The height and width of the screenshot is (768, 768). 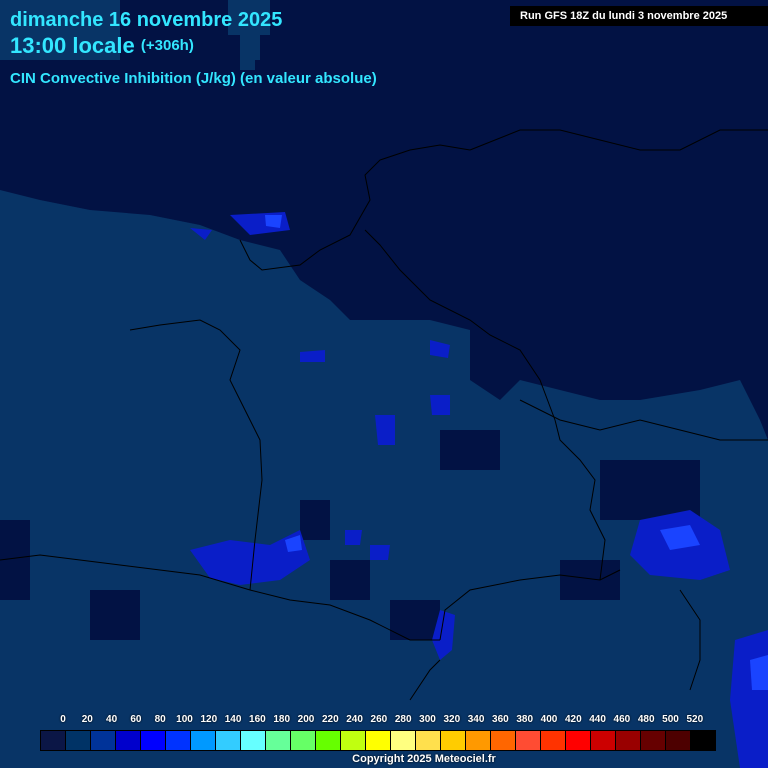 What do you see at coordinates (695, 719) in the screenshot?
I see `legend-label: 520` at bounding box center [695, 719].